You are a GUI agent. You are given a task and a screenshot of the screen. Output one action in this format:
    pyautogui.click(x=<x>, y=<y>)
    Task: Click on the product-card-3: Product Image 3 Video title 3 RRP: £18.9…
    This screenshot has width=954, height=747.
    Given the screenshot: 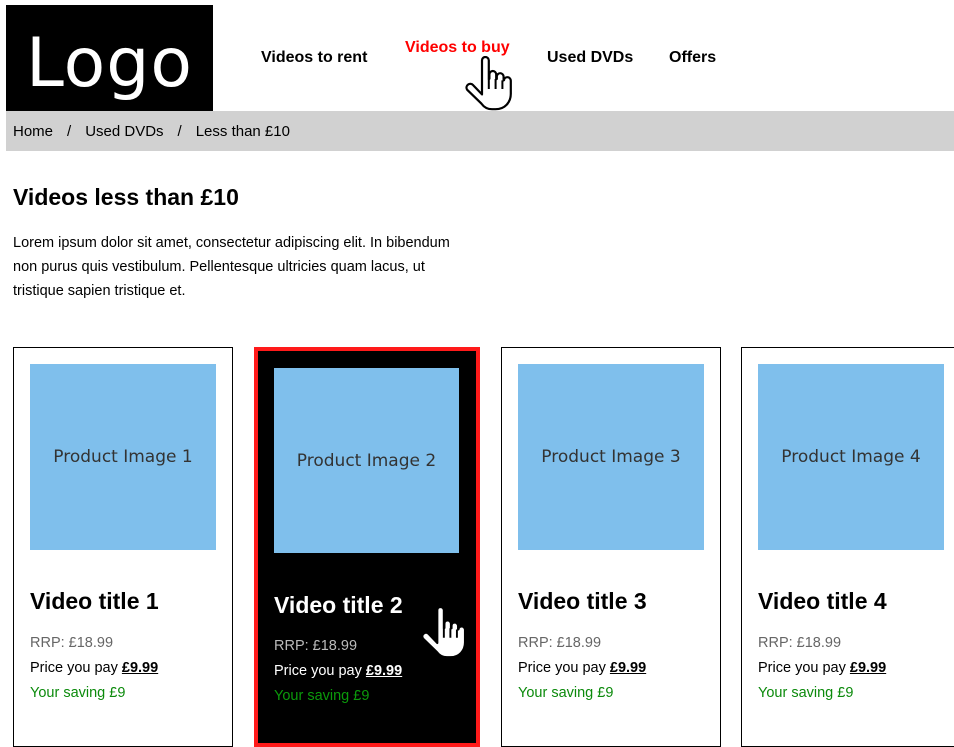 What is the action you would take?
    pyautogui.click(x=611, y=547)
    